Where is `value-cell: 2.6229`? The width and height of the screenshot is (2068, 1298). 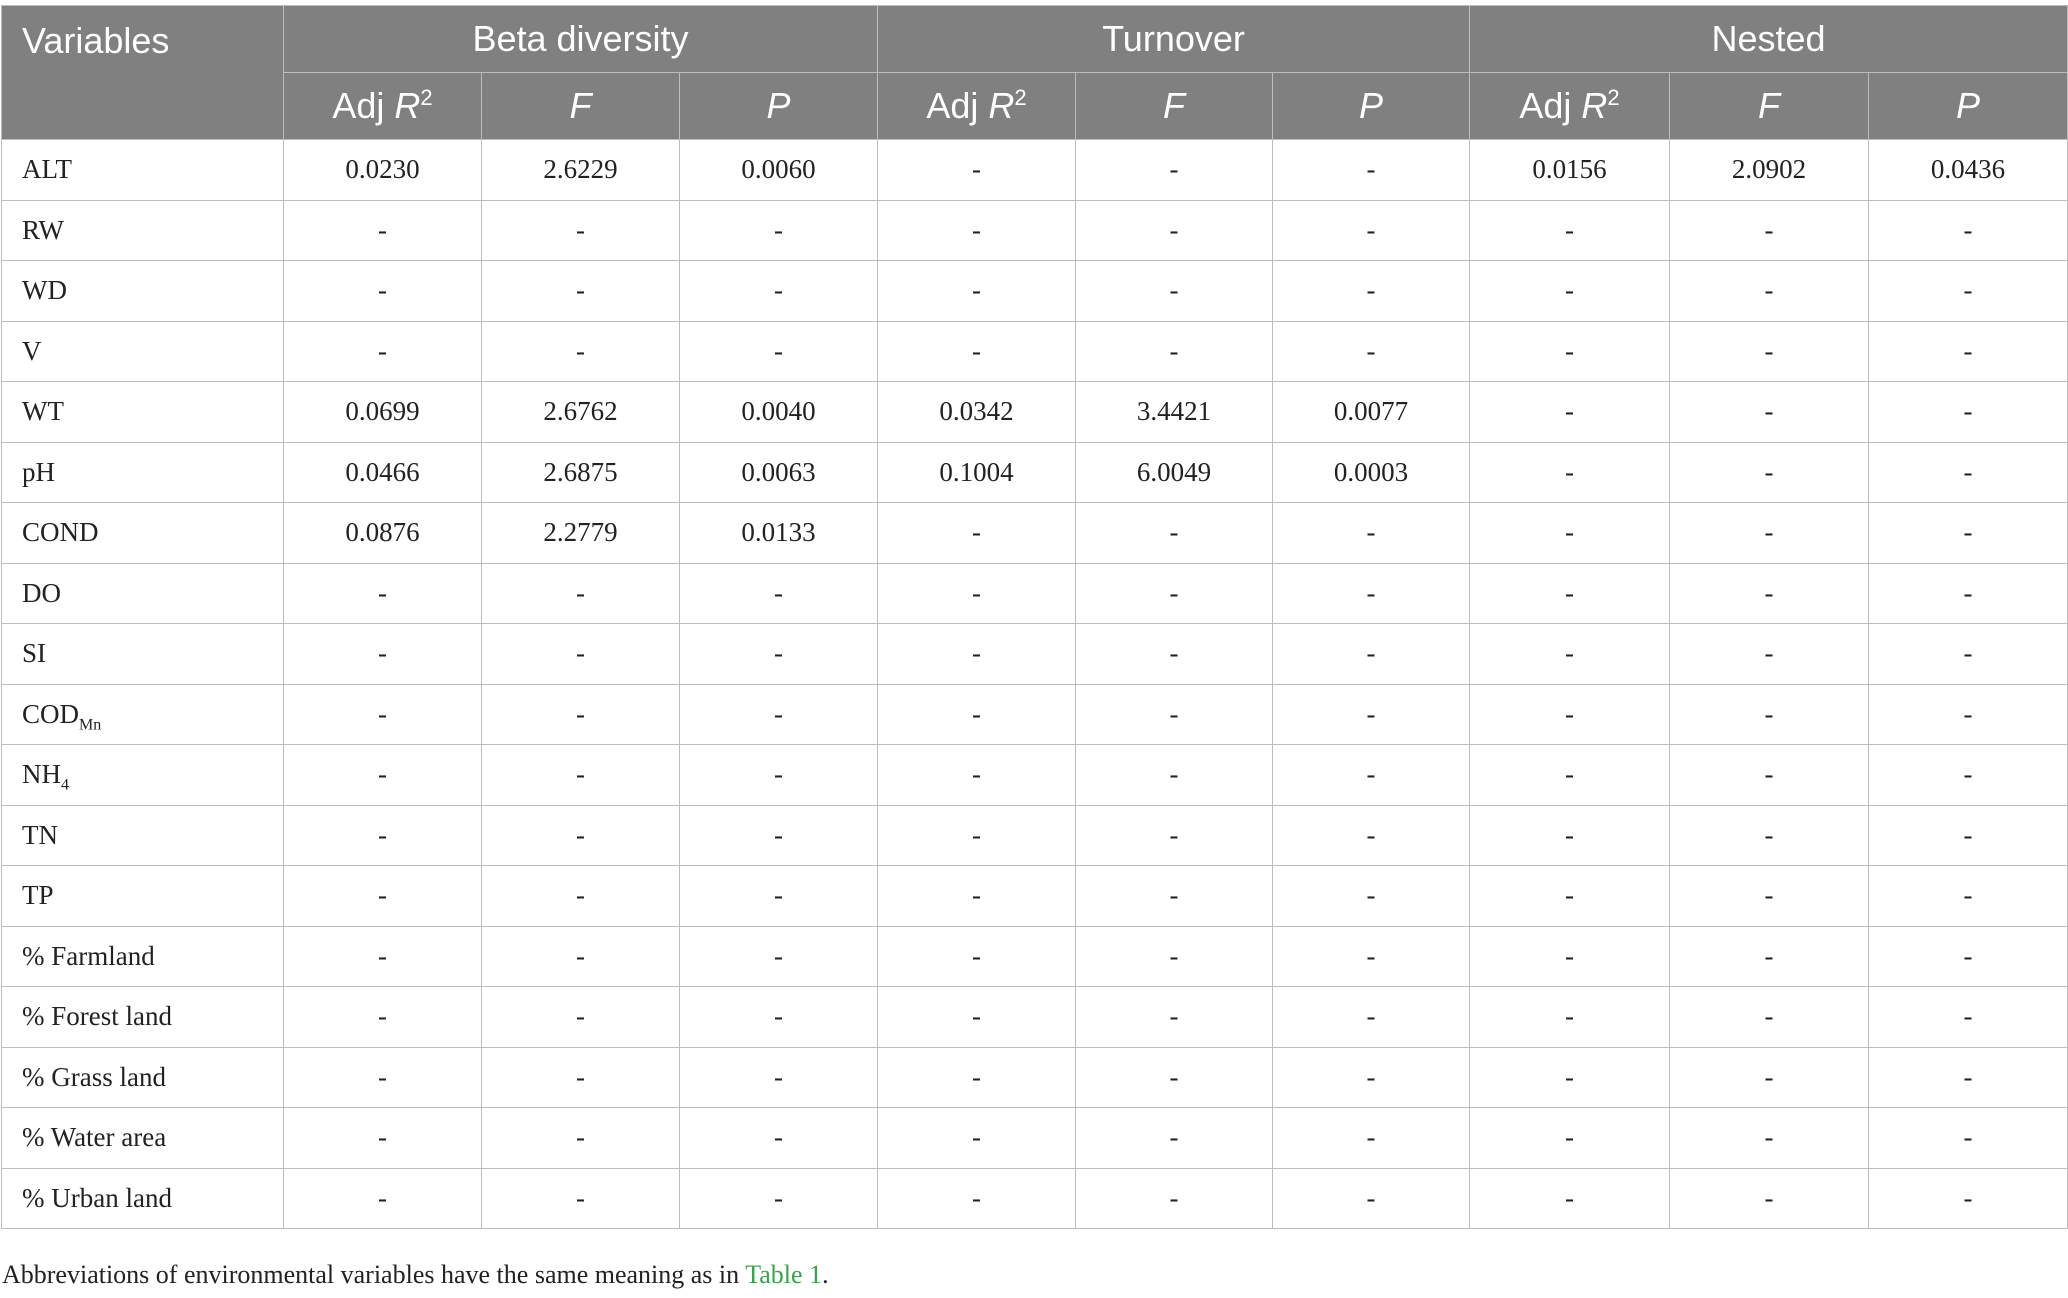
value-cell: 2.6229 is located at coordinates (580, 170).